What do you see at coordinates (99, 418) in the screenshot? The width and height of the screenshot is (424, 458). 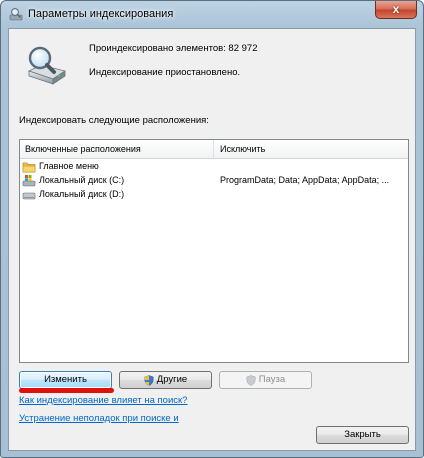 I see `troubleshoot-search-link: Устранение неполадок при поиске и` at bounding box center [99, 418].